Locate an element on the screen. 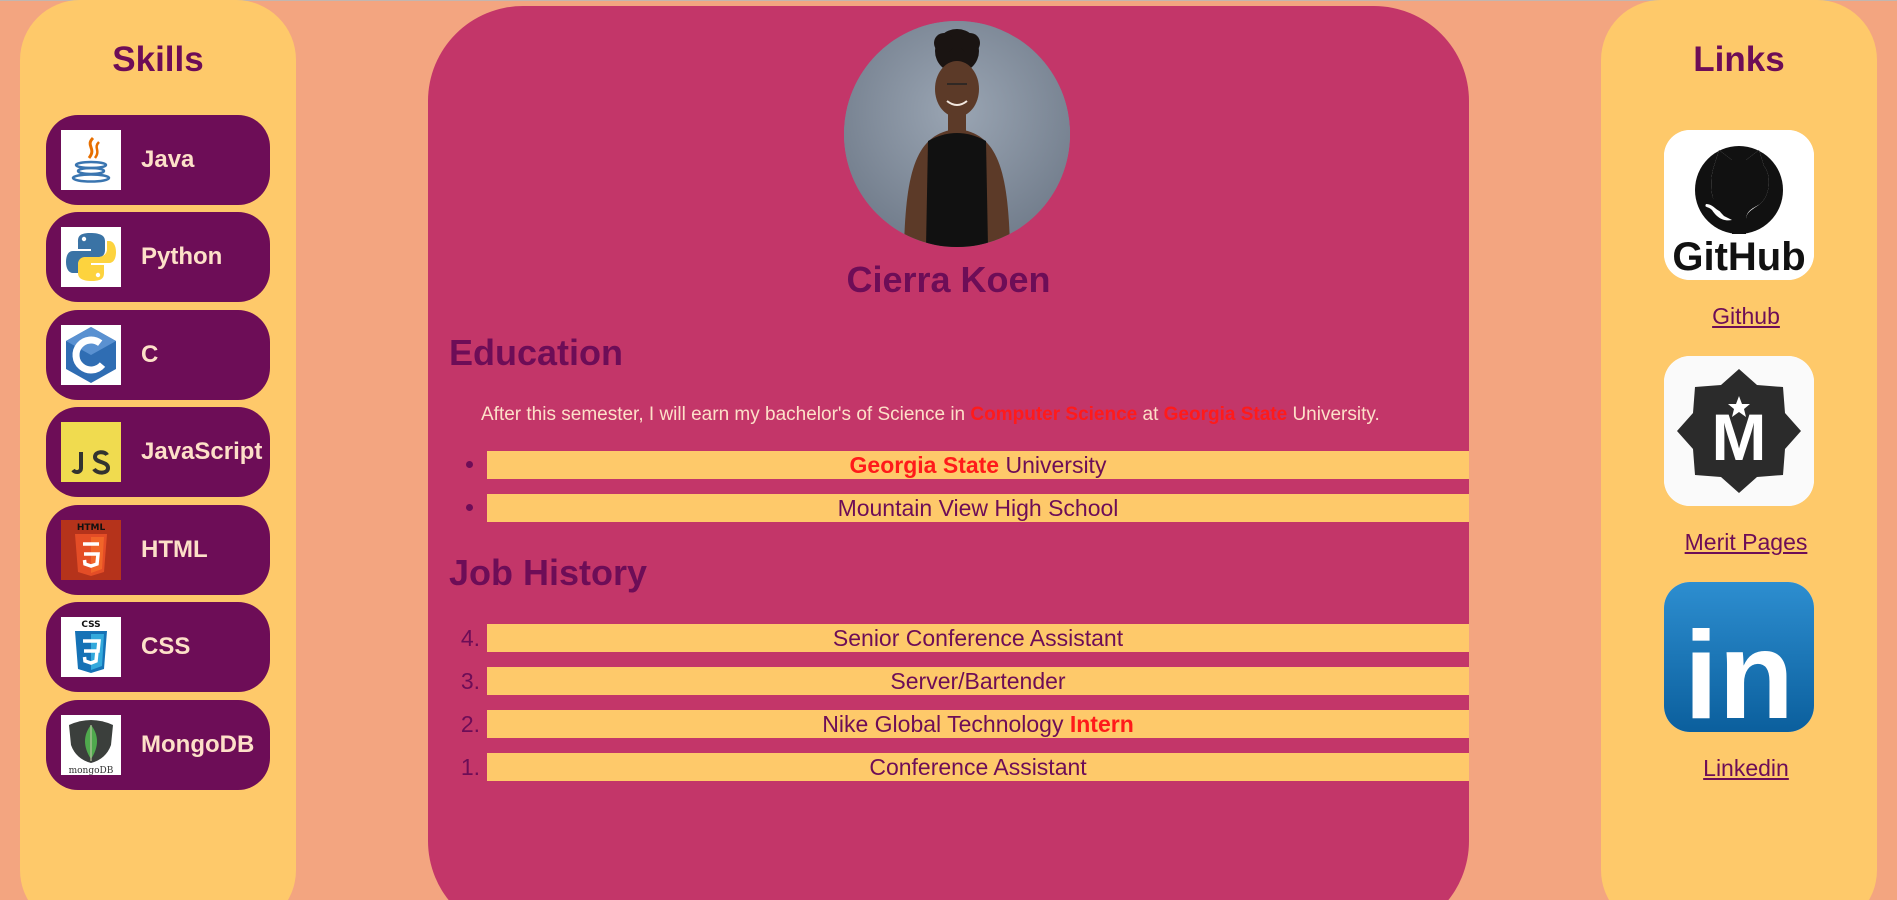  job-number: 3. is located at coordinates (470, 681).